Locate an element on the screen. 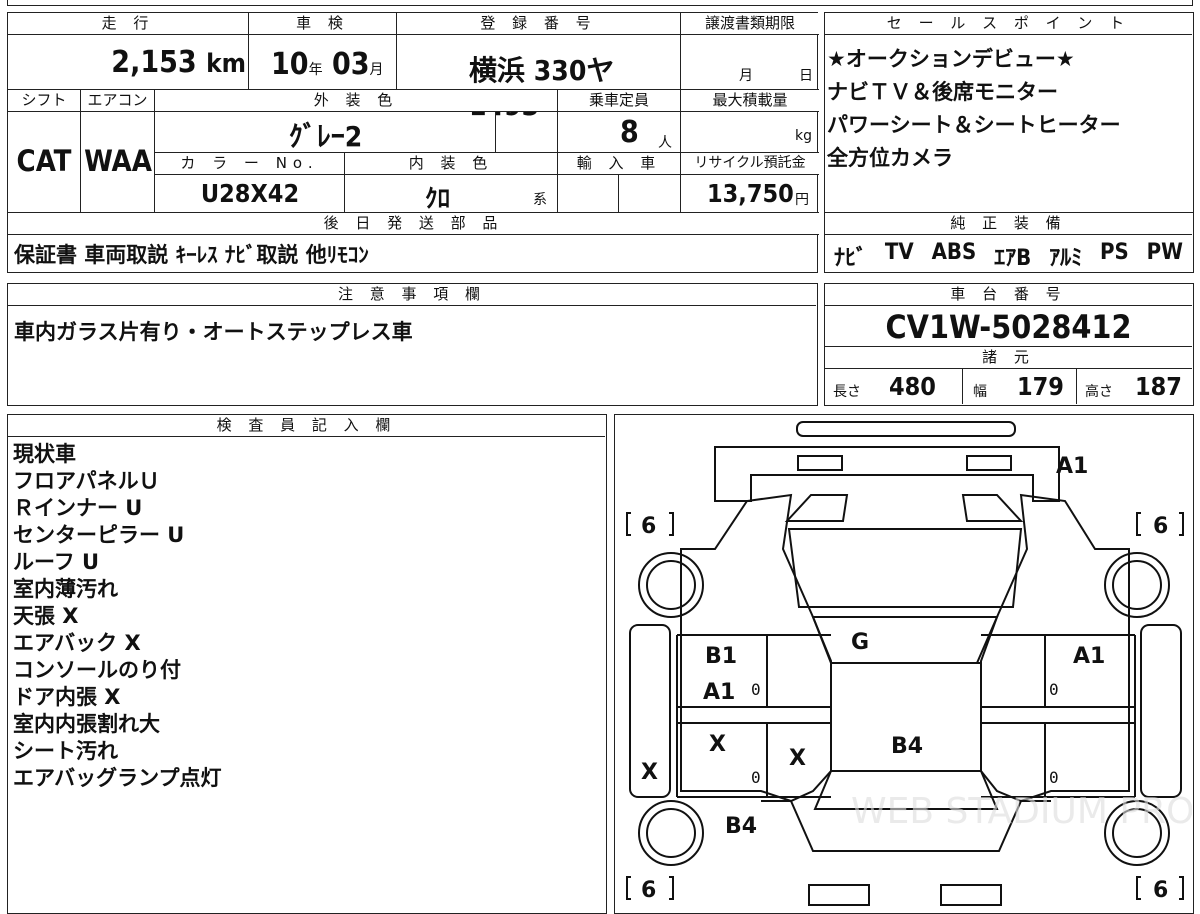  mark-bl: 6 is located at coordinates (648, 890).